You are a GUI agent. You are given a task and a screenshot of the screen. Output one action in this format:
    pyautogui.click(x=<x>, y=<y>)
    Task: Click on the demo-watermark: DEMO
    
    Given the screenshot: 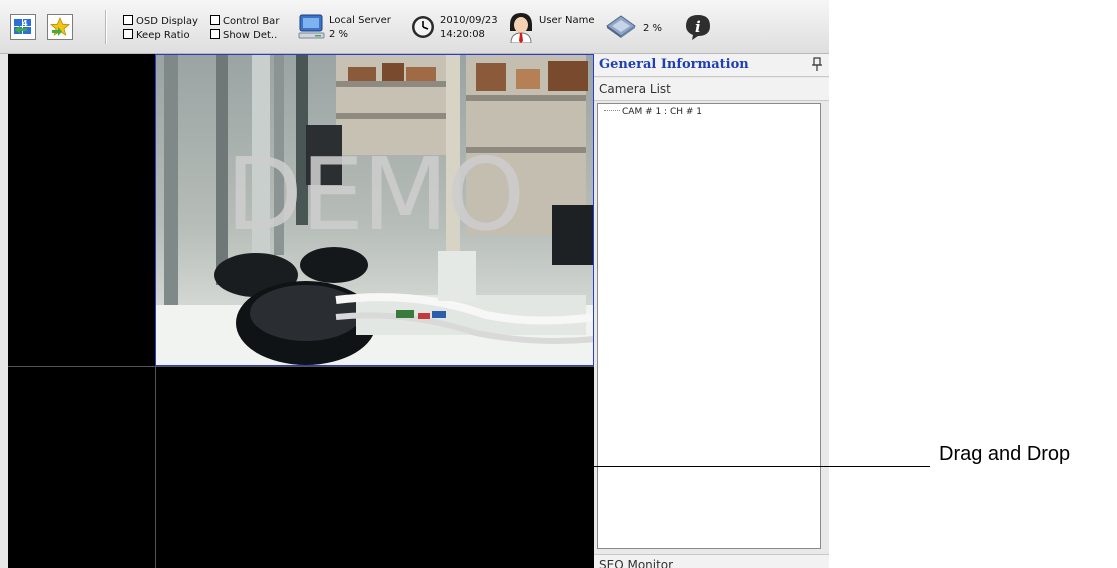 What is the action you would take?
    pyautogui.click(x=375, y=194)
    